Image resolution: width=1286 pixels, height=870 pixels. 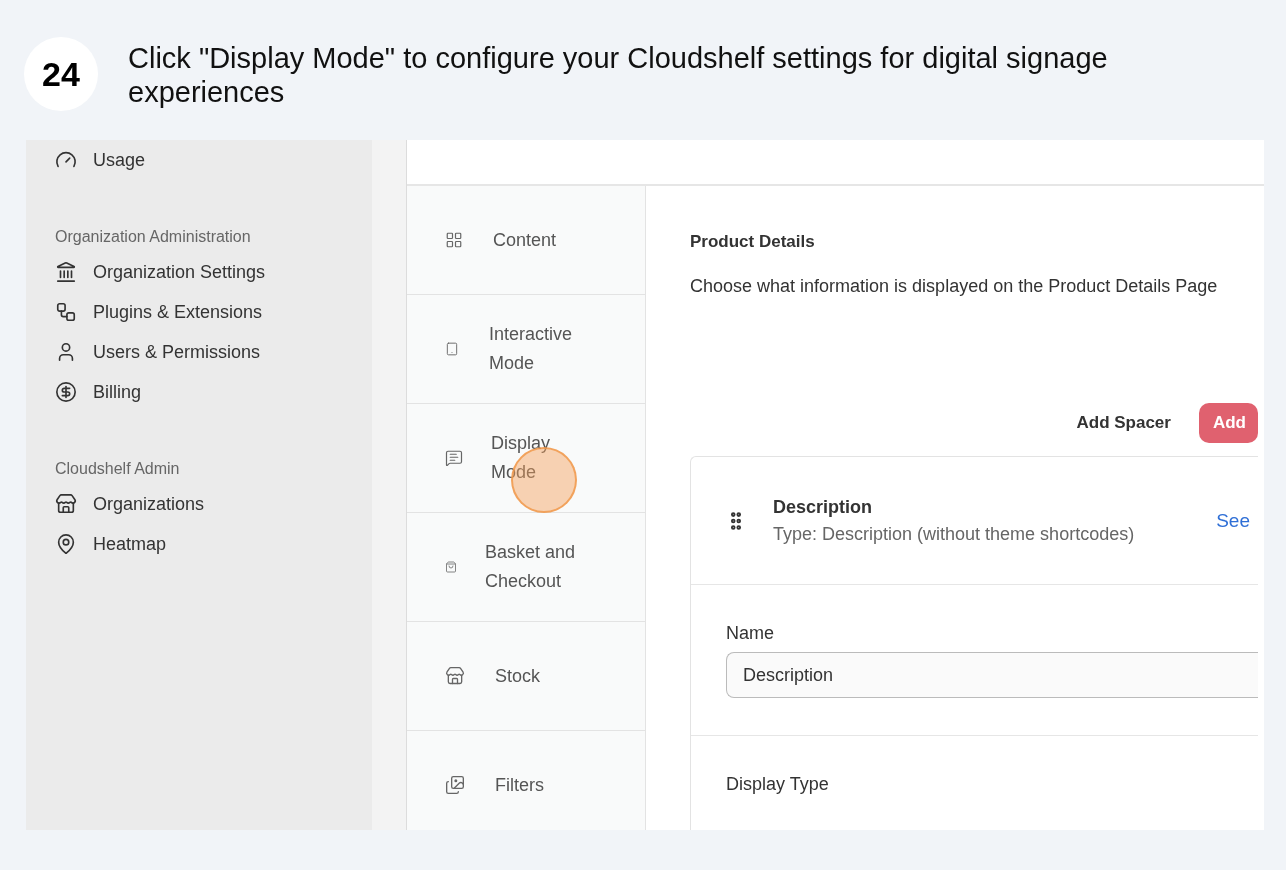 I want to click on add-spacer-button: Add Spacer, so click(x=1123, y=423).